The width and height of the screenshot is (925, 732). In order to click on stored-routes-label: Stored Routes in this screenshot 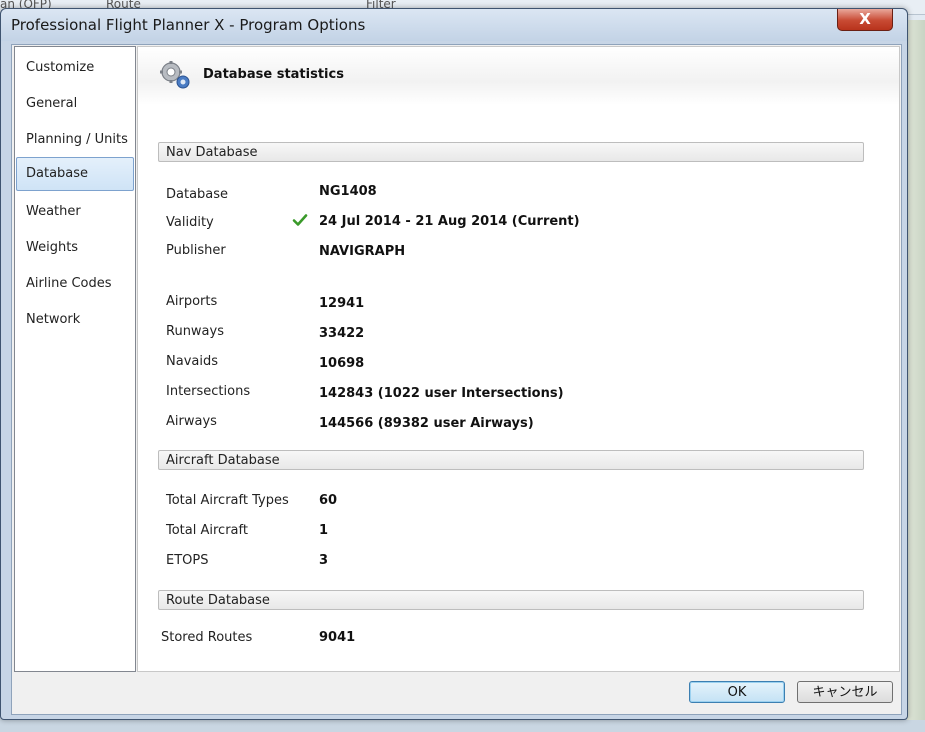, I will do `click(207, 637)`.